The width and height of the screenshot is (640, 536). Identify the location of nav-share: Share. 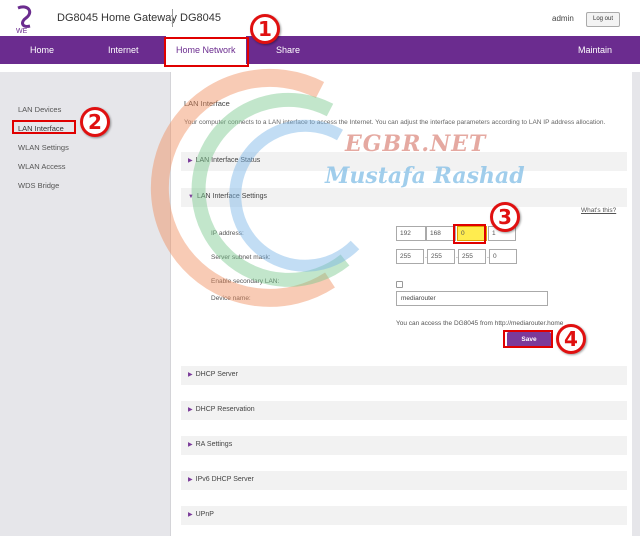
(288, 50).